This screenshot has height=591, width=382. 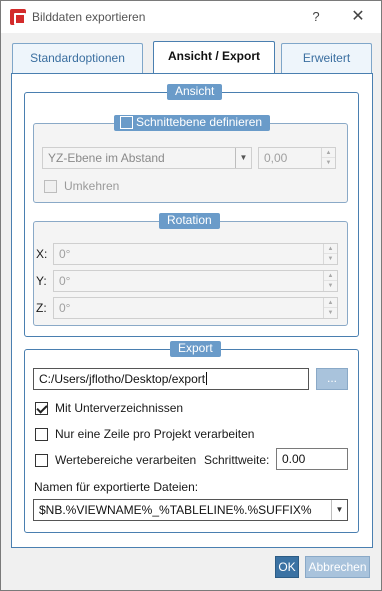 I want to click on distance-value: 0,00, so click(x=276, y=158).